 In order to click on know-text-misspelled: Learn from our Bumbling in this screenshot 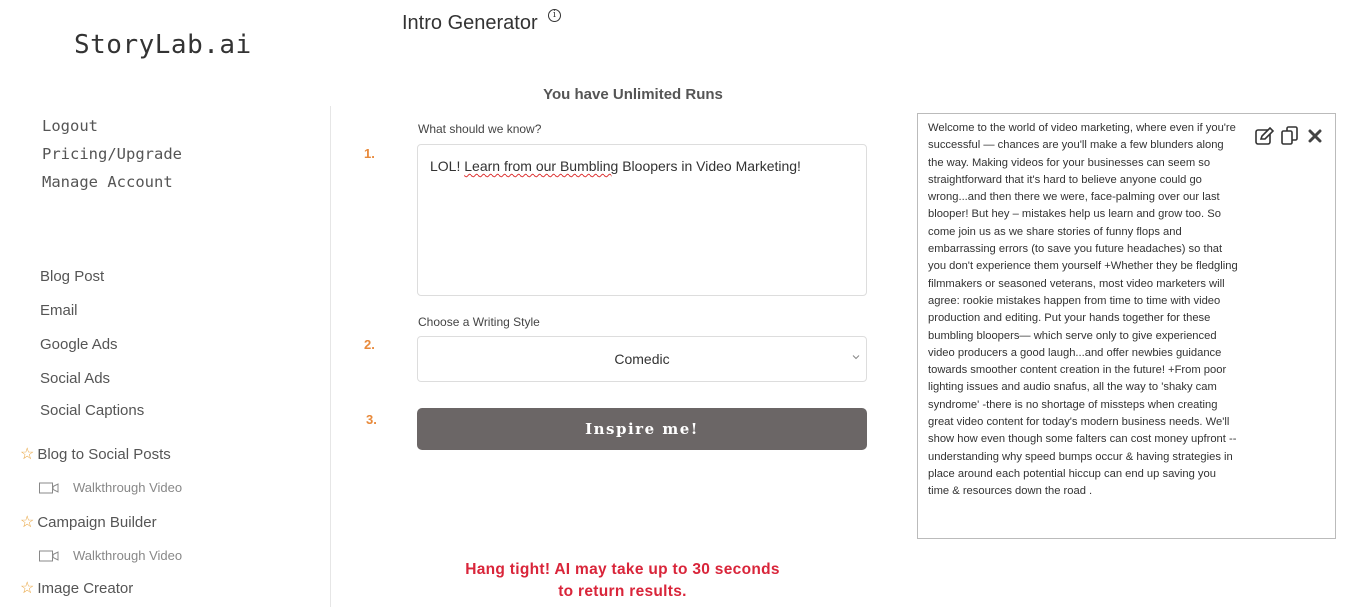, I will do `click(541, 166)`.